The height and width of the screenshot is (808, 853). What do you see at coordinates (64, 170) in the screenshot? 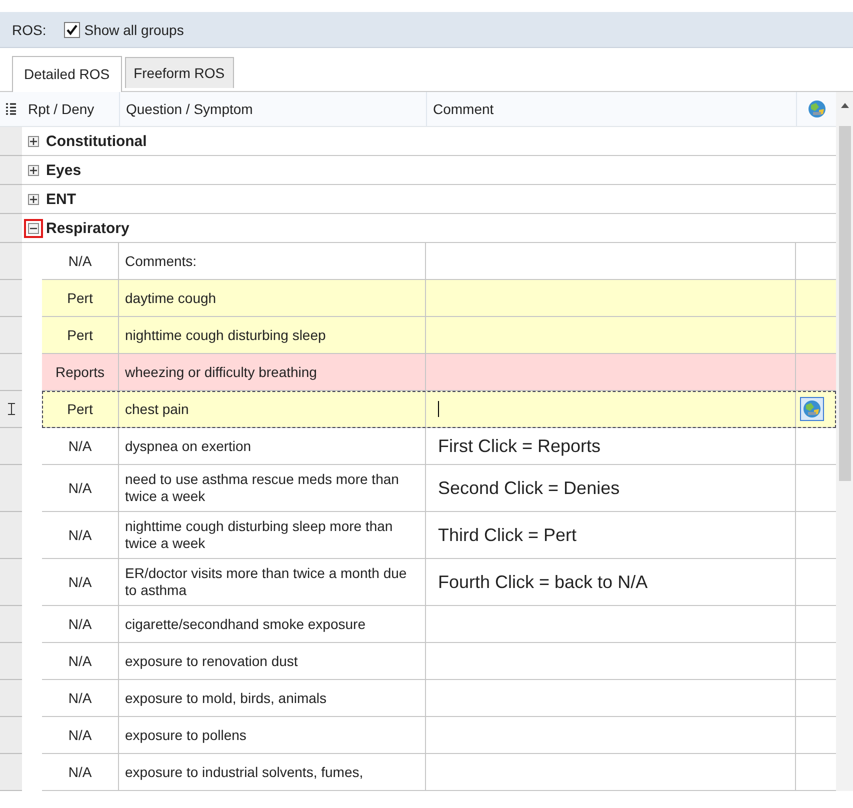
I see `group-title: Eyes` at bounding box center [64, 170].